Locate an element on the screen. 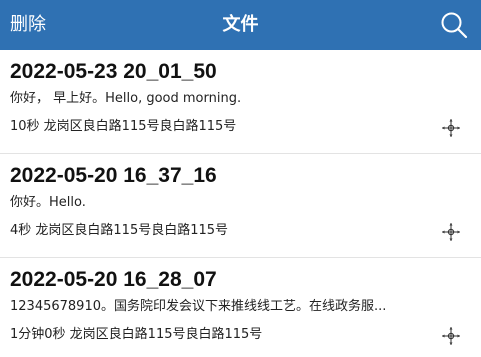 The height and width of the screenshot is (357, 481). item-meta: 4秒 龙岗区良白路115号良白路115号 is located at coordinates (119, 230).